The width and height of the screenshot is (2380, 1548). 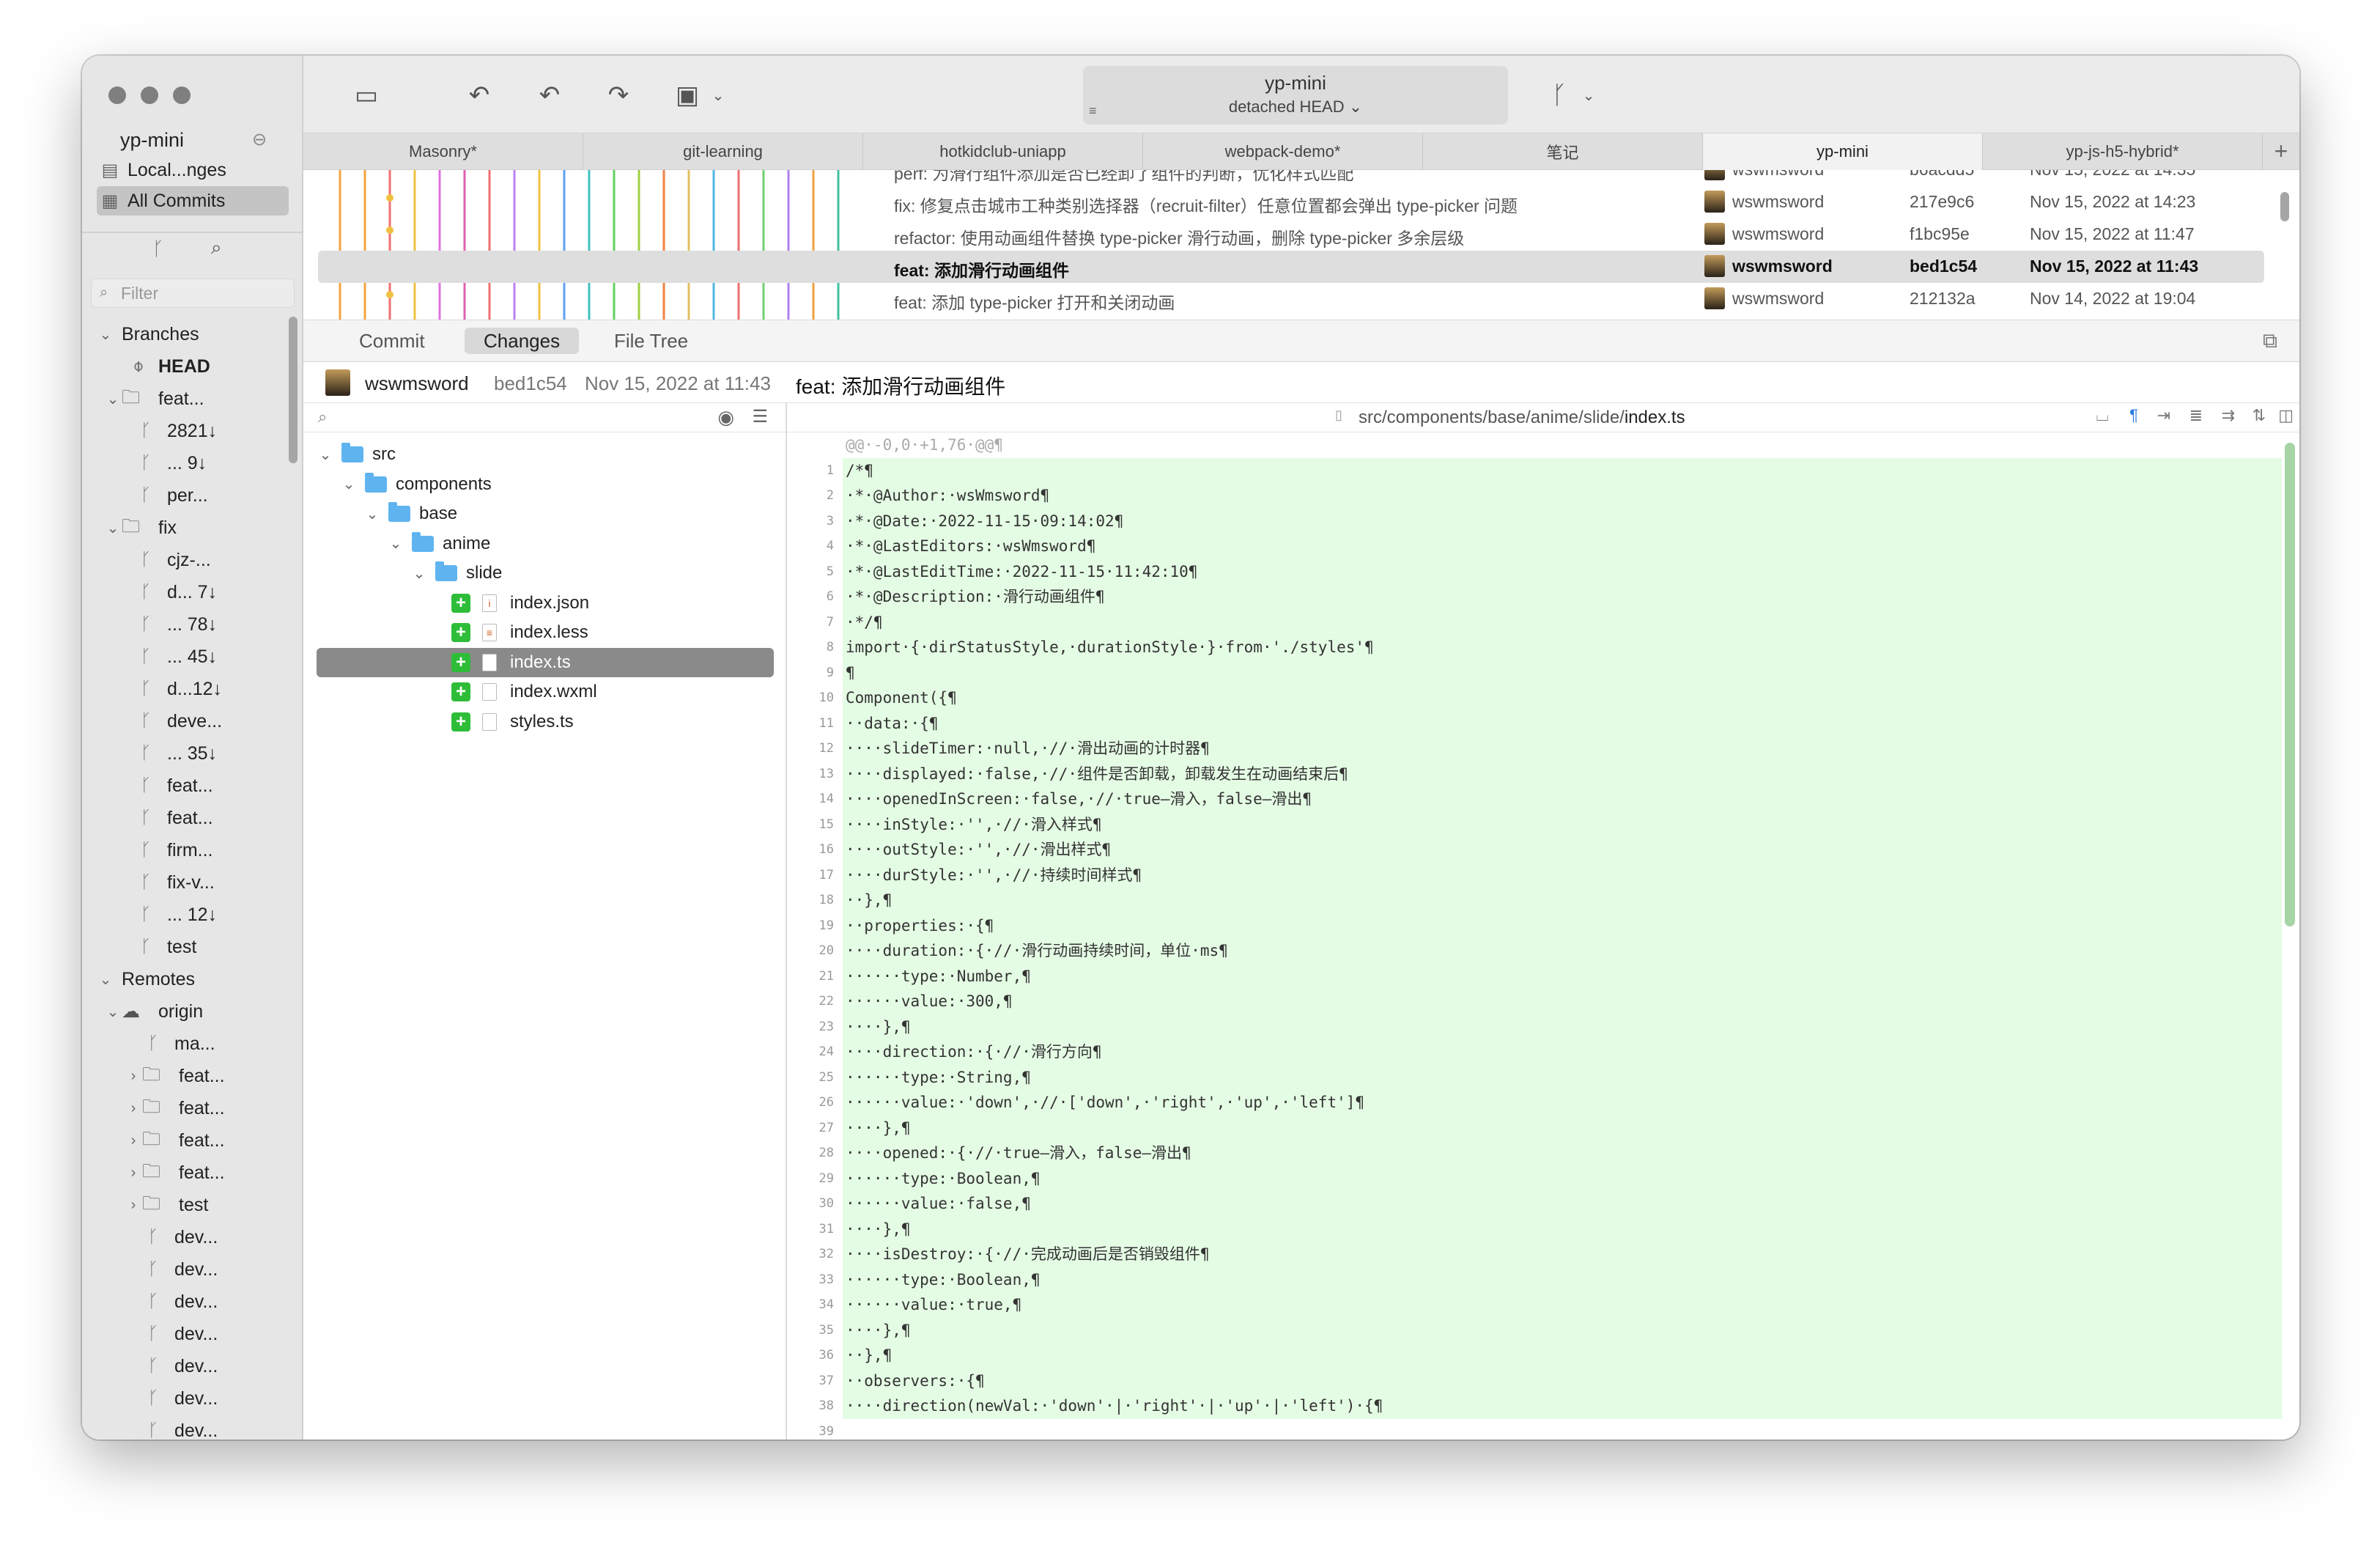 I want to click on tab-file-tree: File Tree, so click(x=651, y=341).